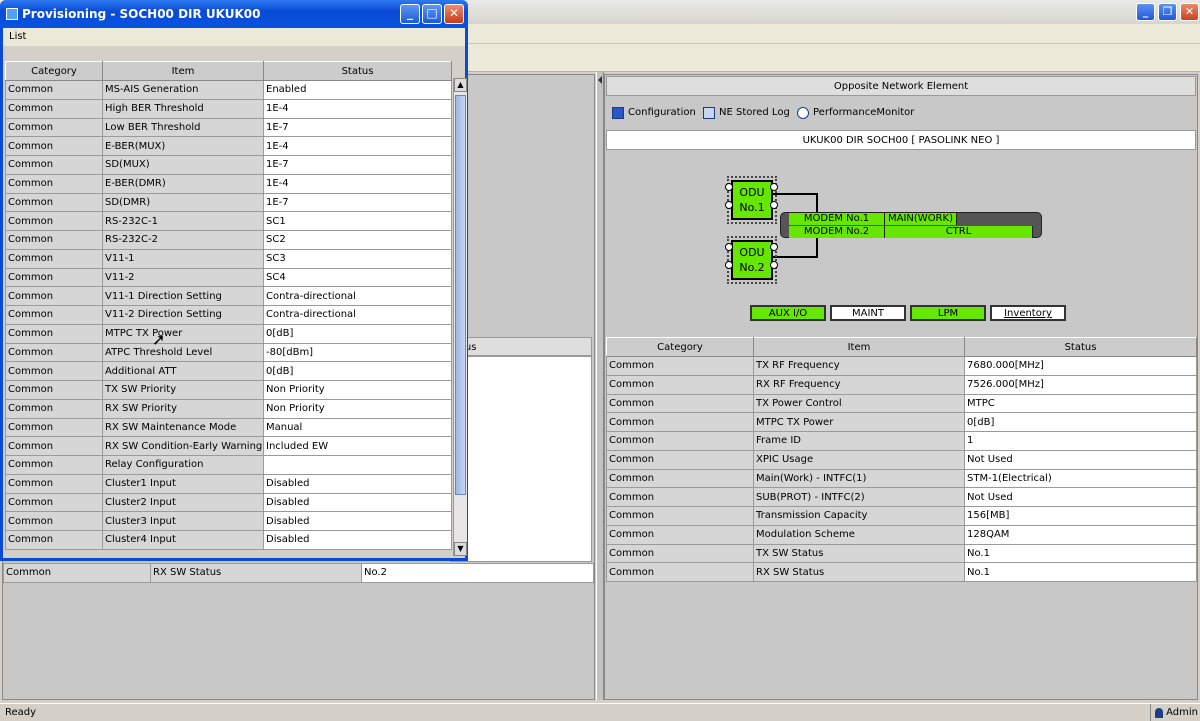  What do you see at coordinates (432, 14) in the screenshot?
I see `maximize-icon: □` at bounding box center [432, 14].